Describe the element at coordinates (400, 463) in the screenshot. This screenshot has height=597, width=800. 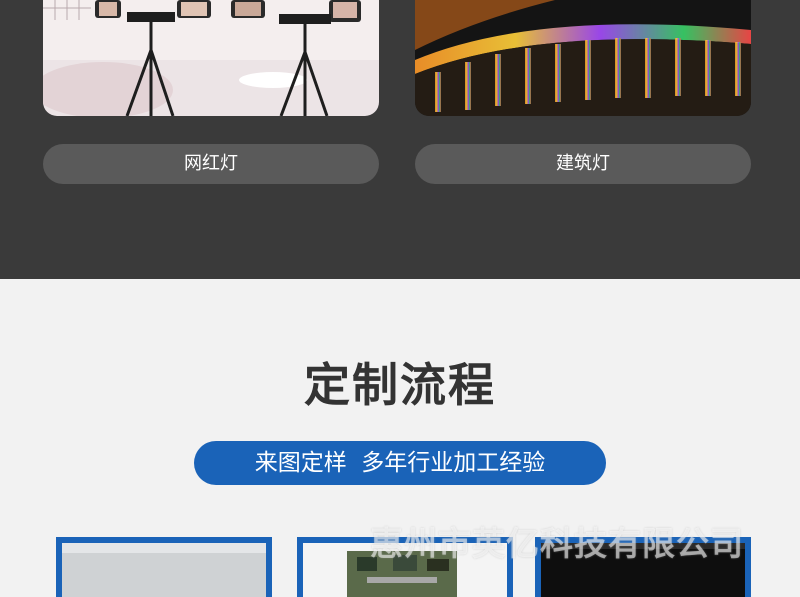
I see `process-subtitle-pill: 来图定样 多年行业加工经验` at that location.